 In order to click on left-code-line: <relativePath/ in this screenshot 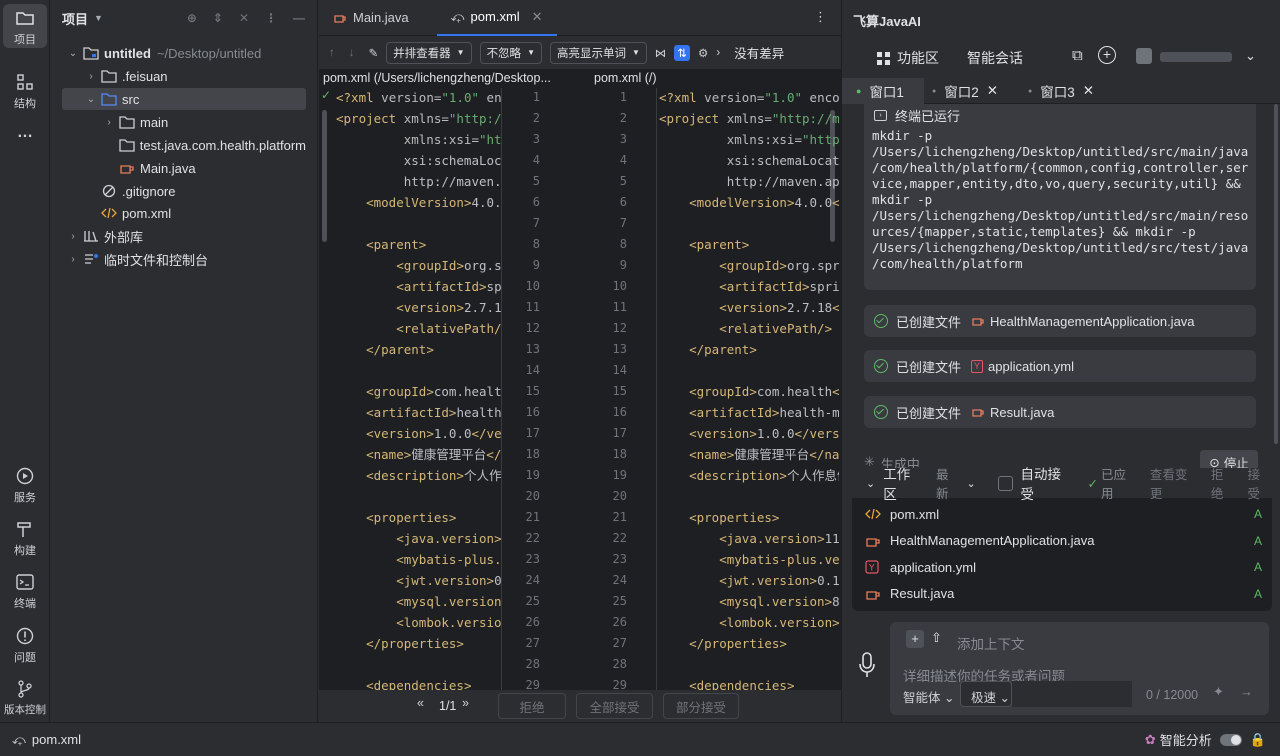, I will do `click(426, 328)`.